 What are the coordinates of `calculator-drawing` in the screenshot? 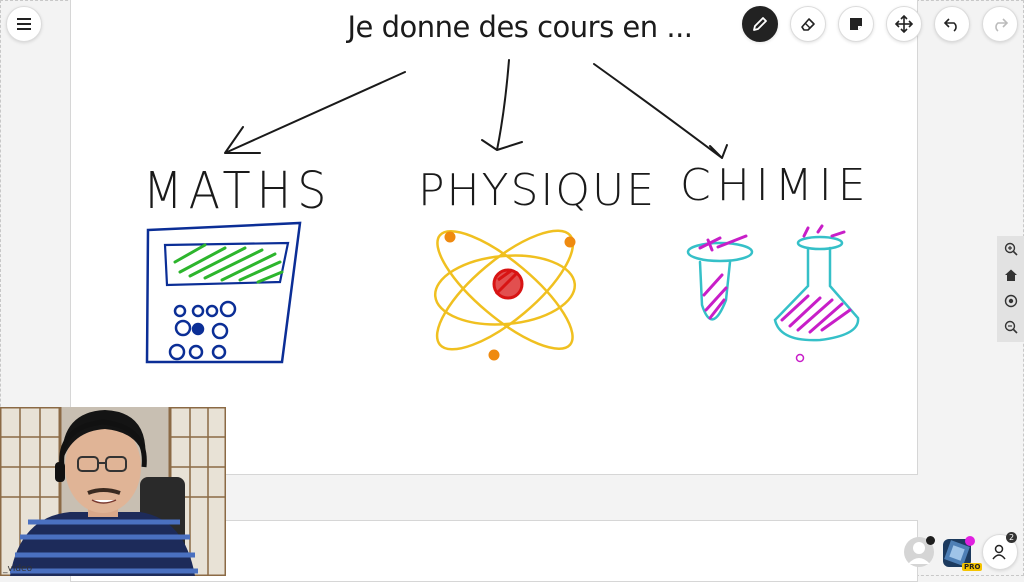 It's located at (223, 292).